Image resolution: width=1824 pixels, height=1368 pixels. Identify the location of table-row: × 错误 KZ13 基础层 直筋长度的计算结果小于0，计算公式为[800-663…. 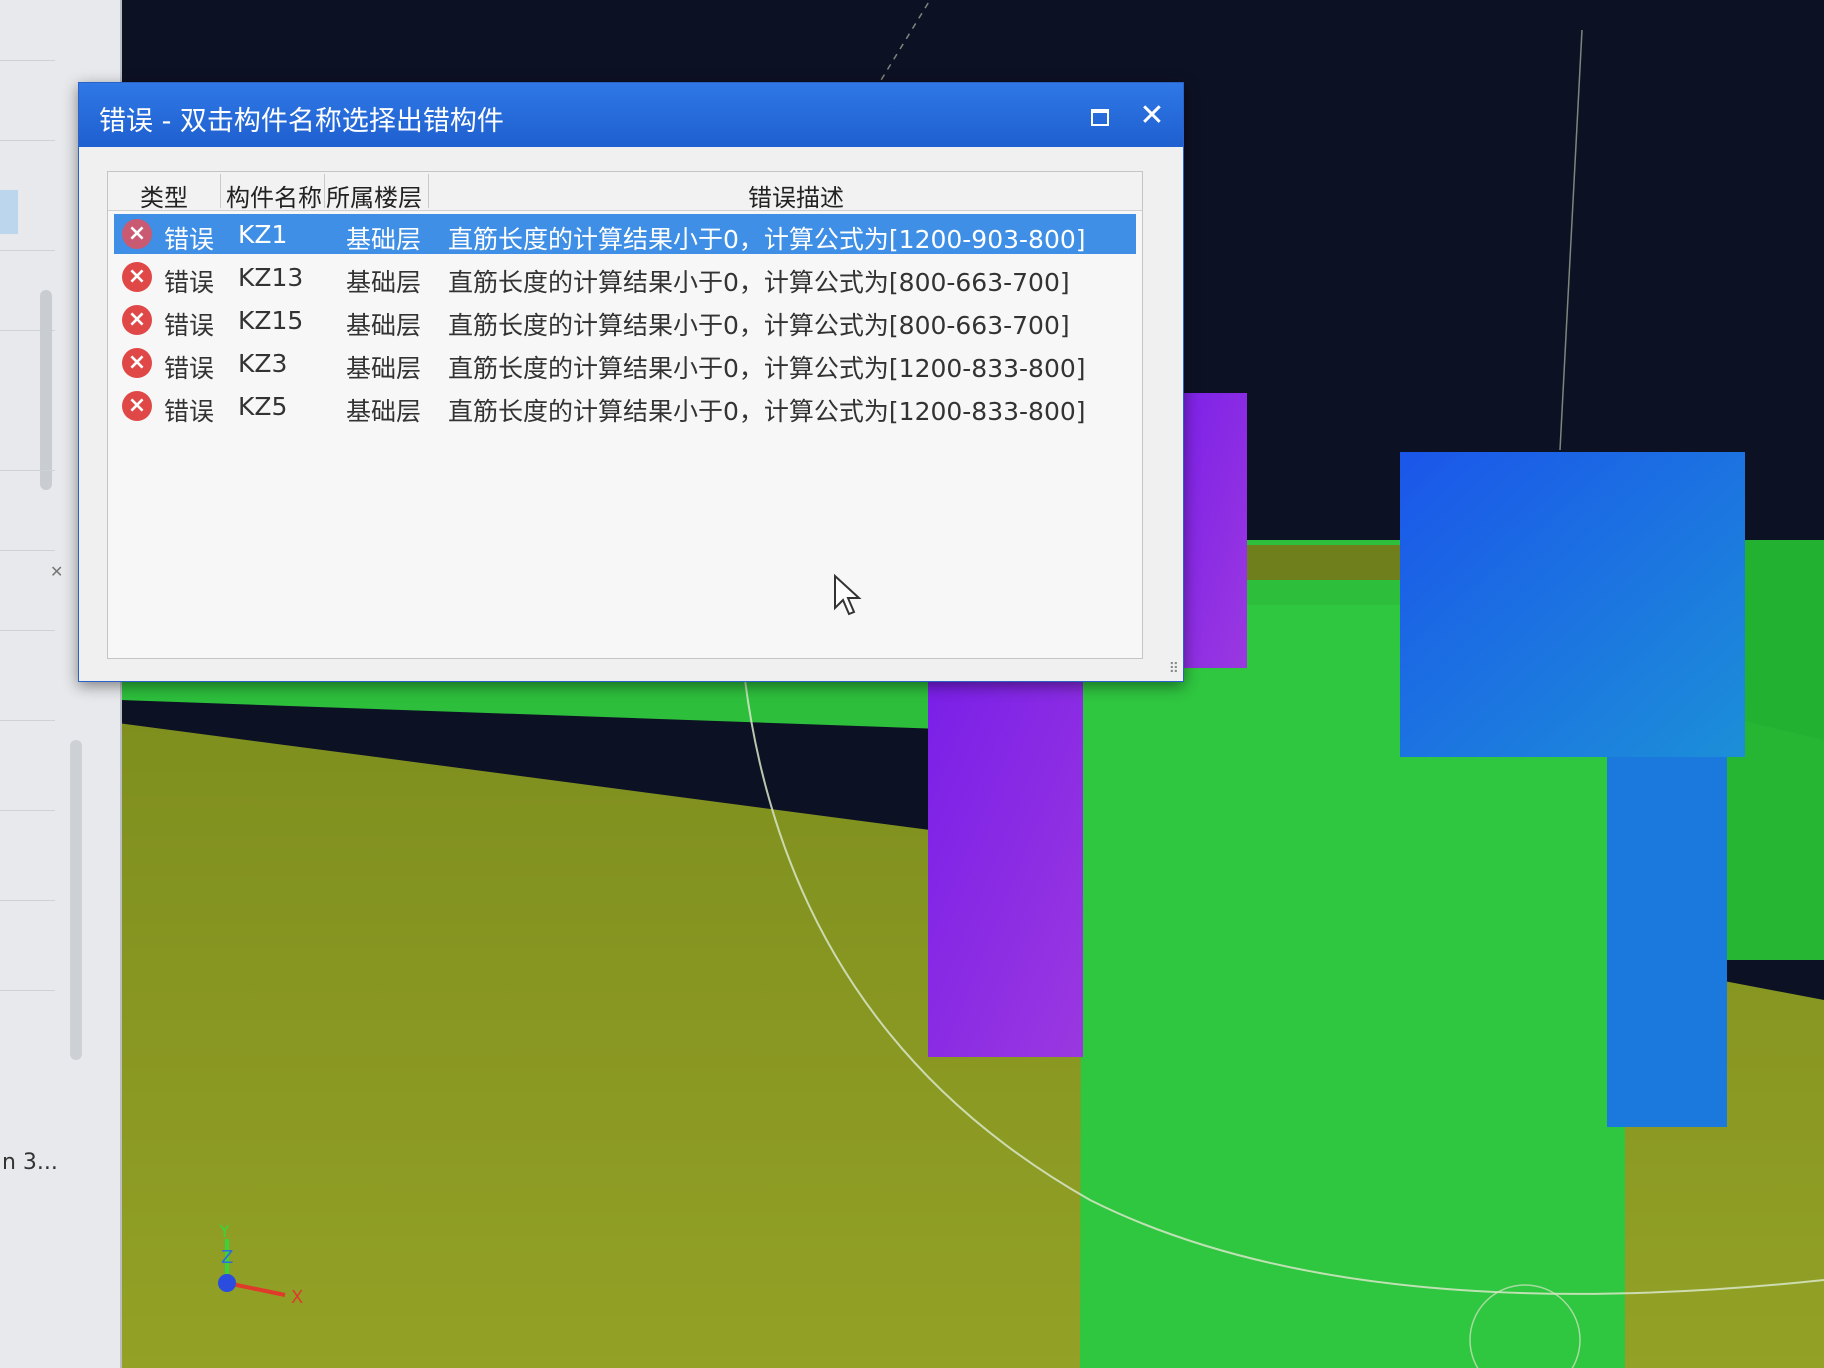
(625, 277).